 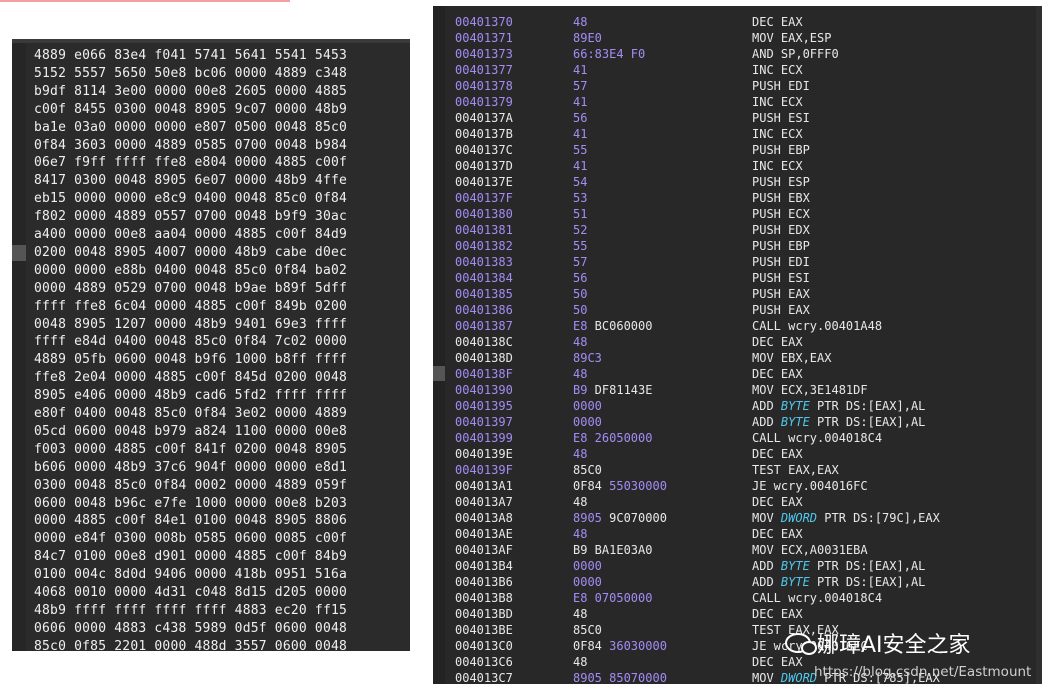 I want to click on hex-line: a400 0000 00e8 aa04 0000 4885 c00f 84d9, so click(x=190, y=235).